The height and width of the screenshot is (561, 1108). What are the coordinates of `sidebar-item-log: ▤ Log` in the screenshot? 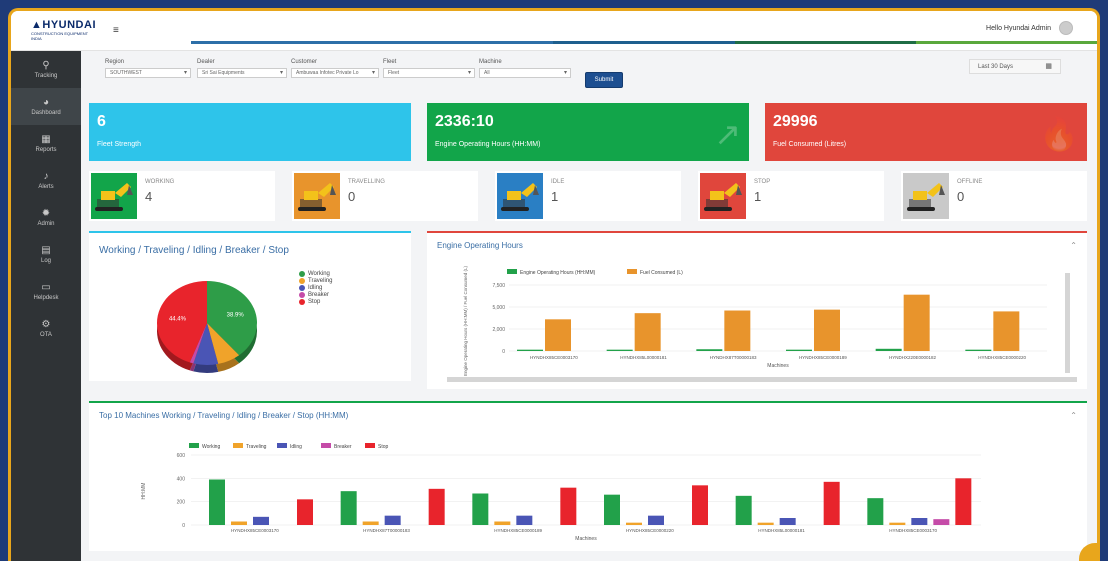 It's located at (46, 254).